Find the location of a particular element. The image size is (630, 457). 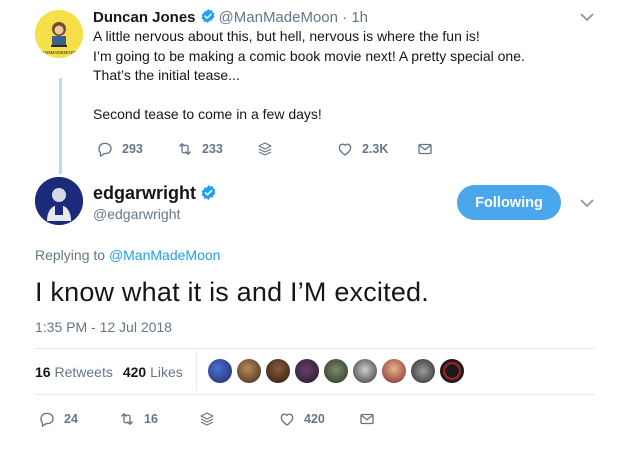

parent-author-name: Duncan Jones is located at coordinates (144, 17).